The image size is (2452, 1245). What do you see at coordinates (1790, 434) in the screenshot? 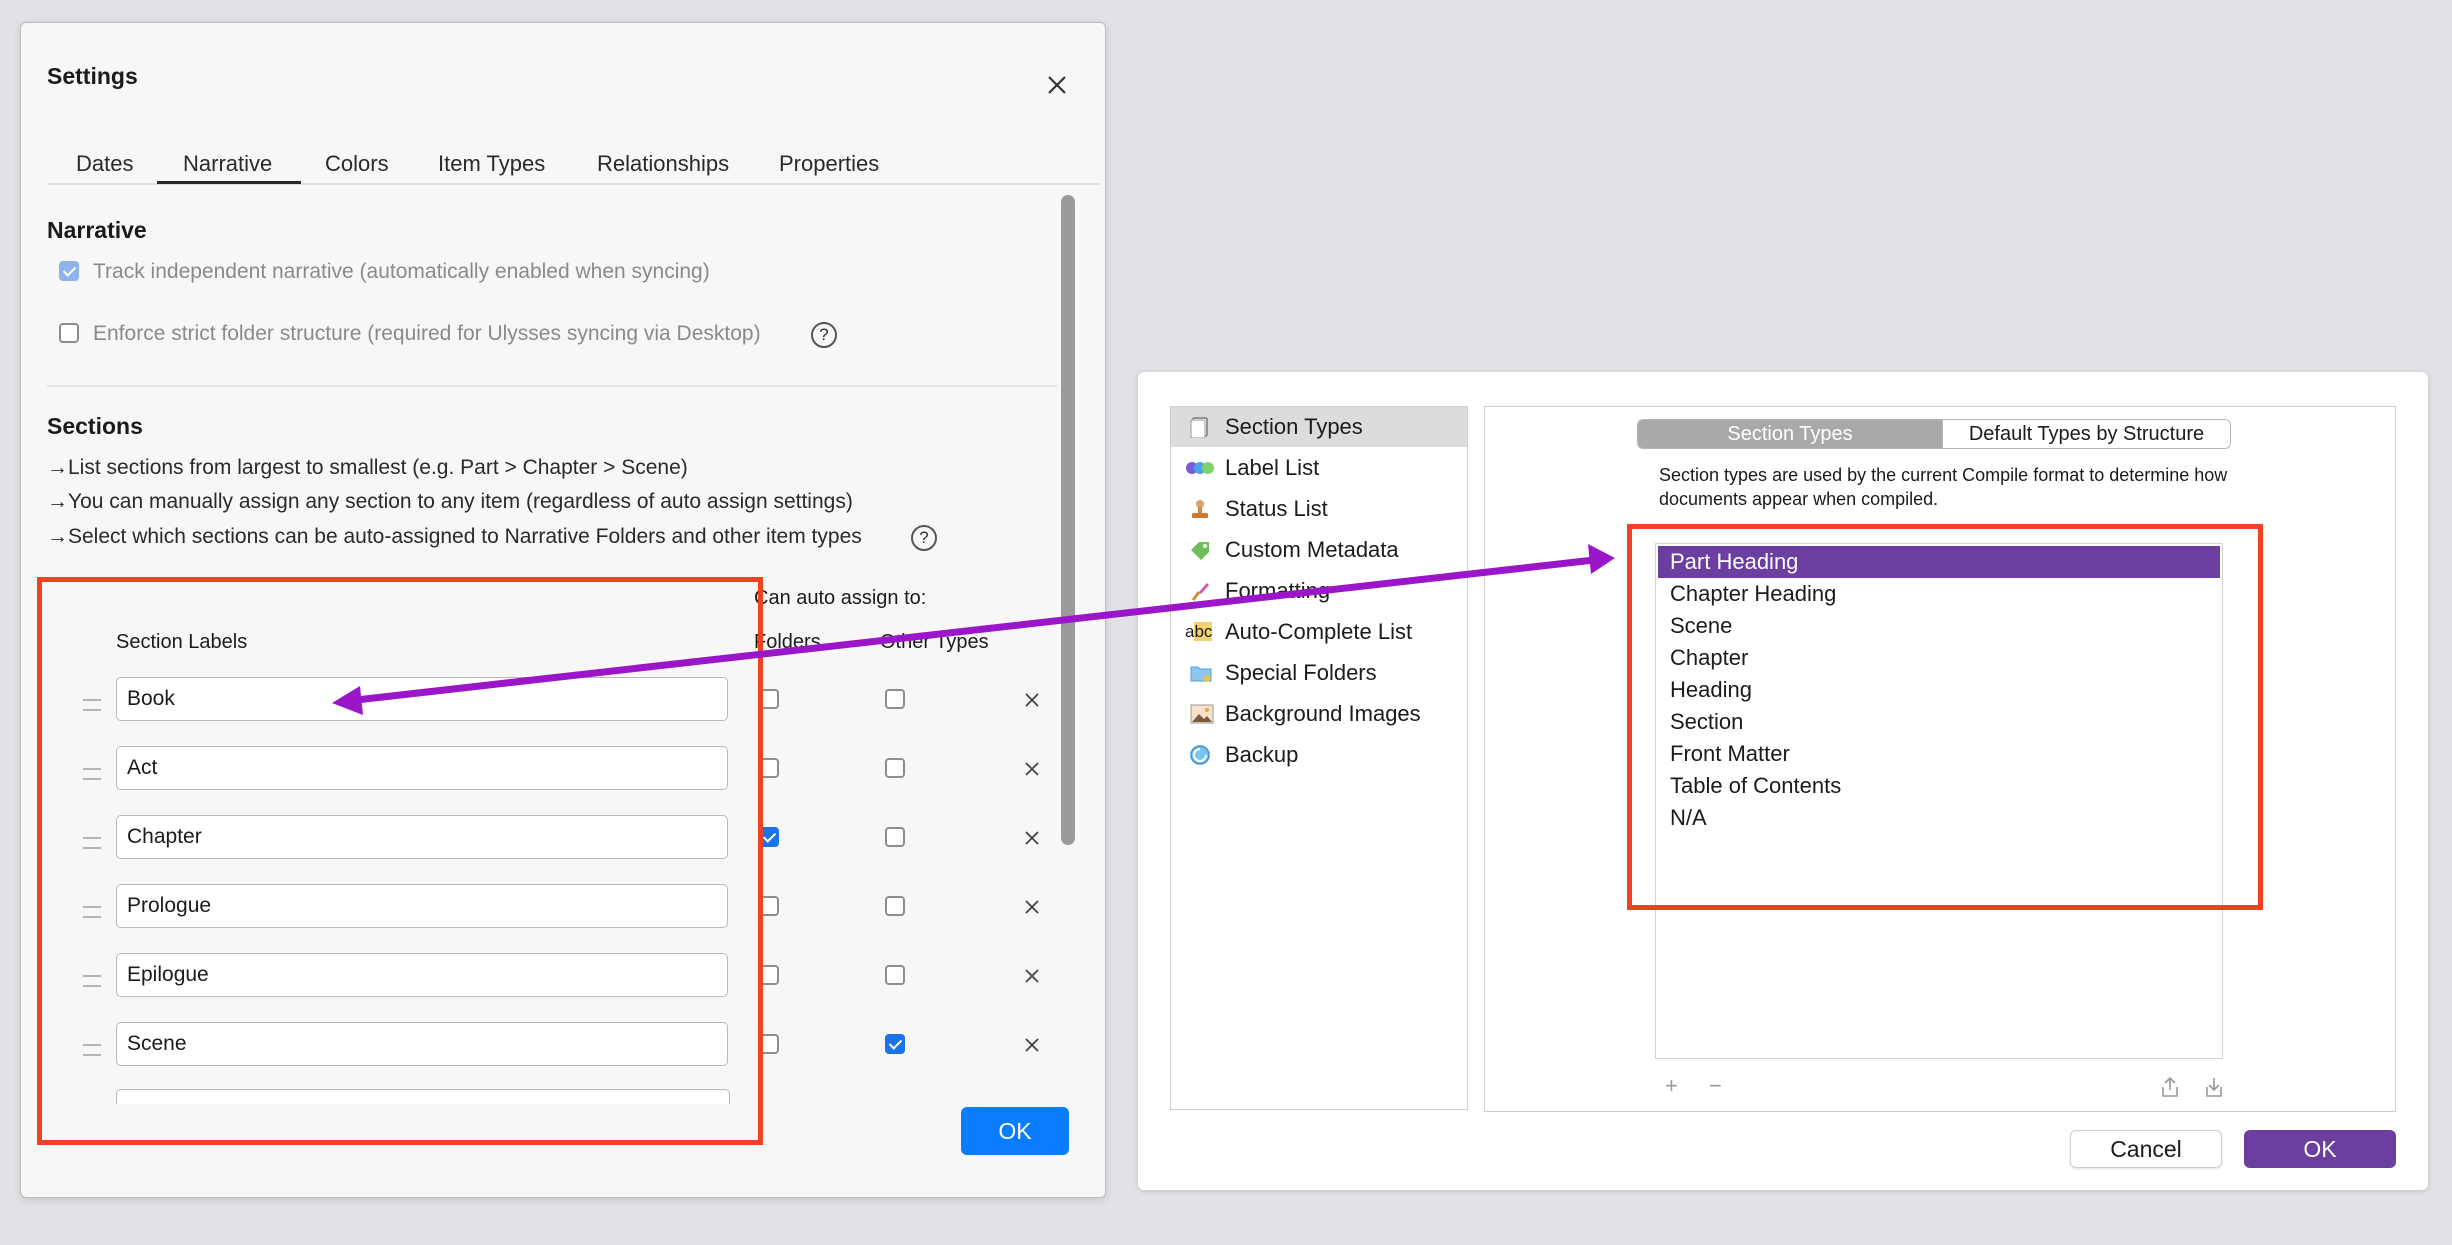
I see `segment-section-types: Section Types` at bounding box center [1790, 434].